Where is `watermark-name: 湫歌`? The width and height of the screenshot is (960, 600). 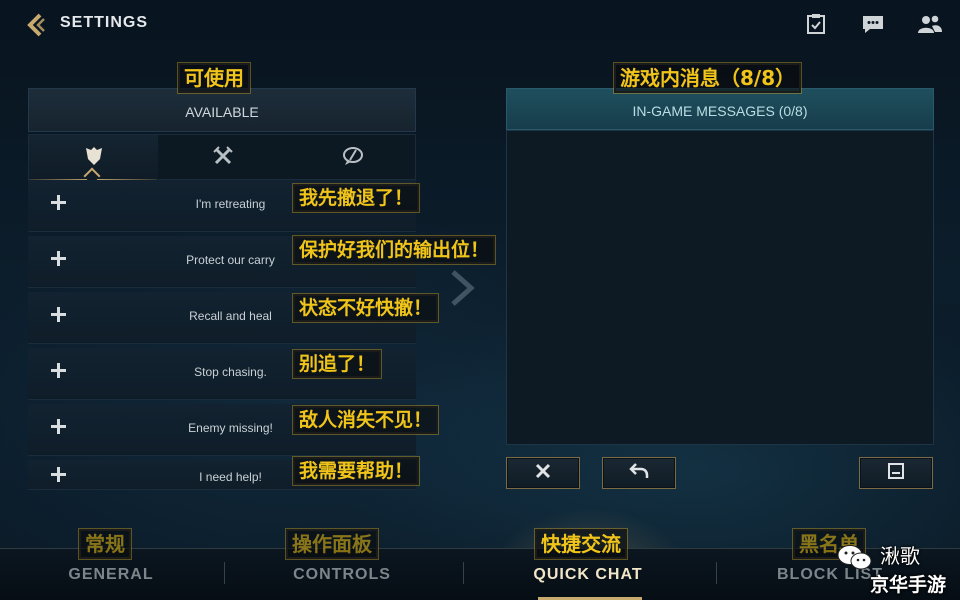
watermark-name: 湫歌 is located at coordinates (900, 556).